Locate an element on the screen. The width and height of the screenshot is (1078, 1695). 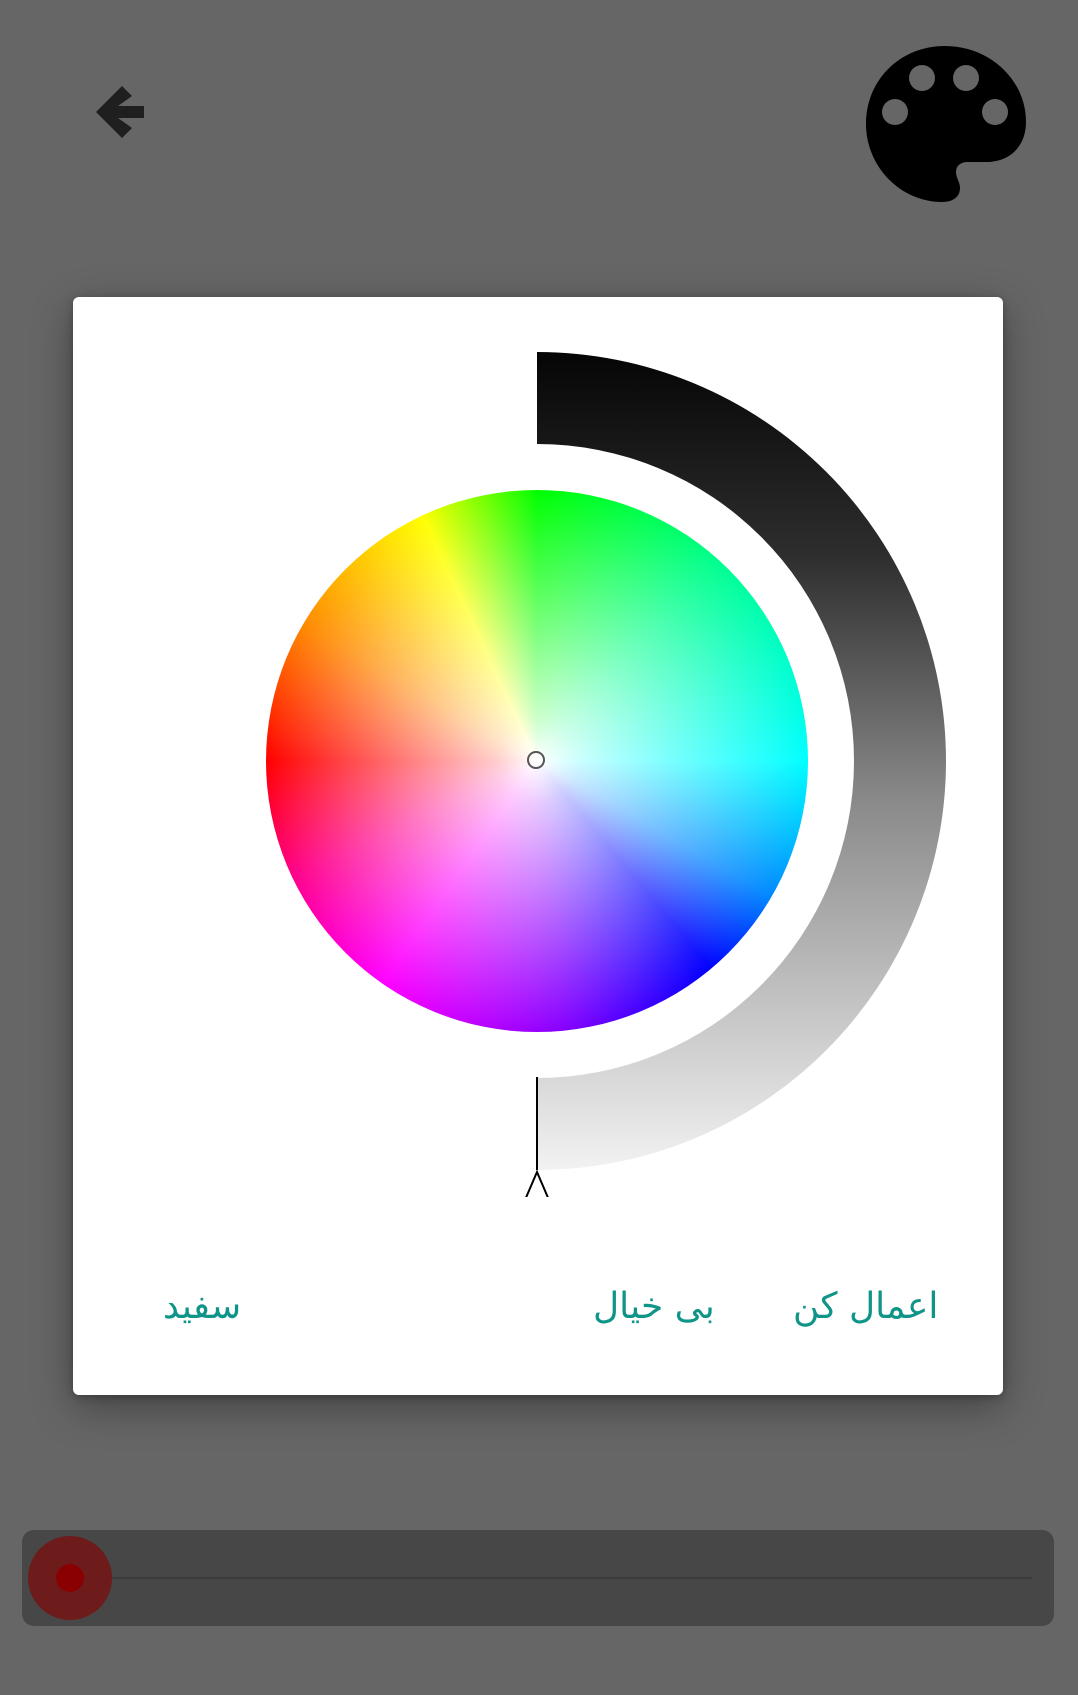
record-dot-icon is located at coordinates (70, 1578).